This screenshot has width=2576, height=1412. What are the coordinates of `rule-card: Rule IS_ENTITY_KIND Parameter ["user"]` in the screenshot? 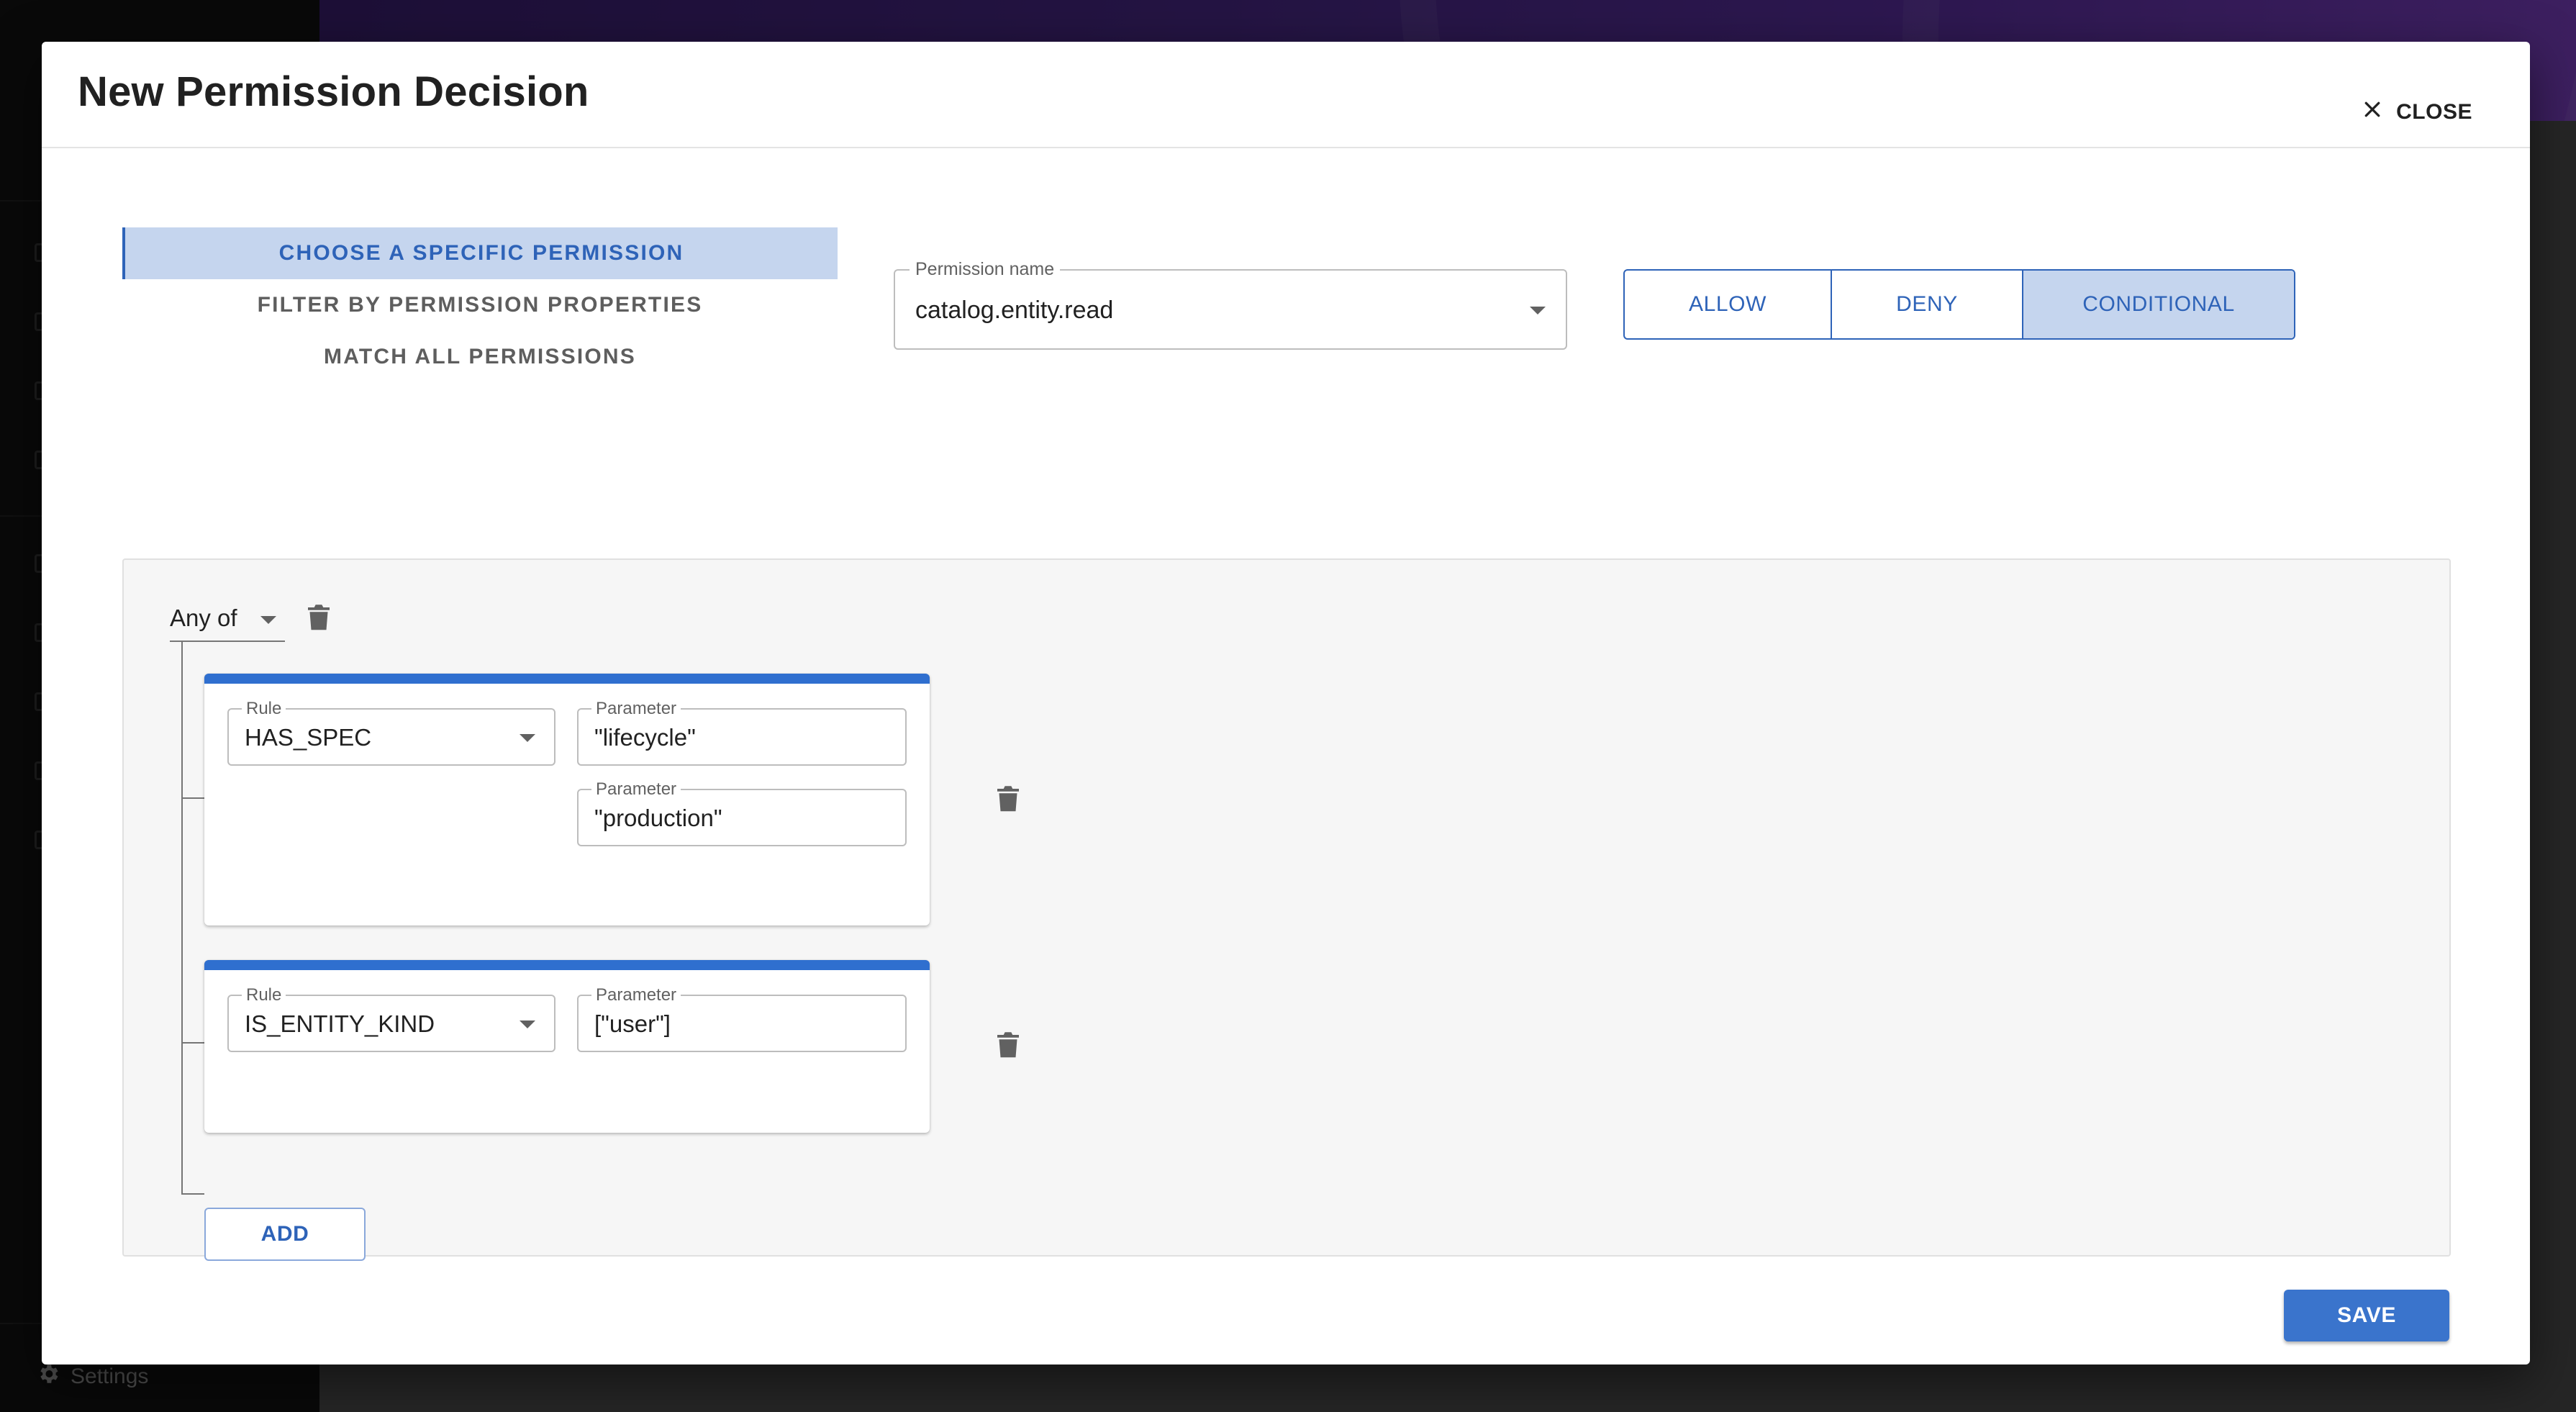 It's located at (567, 1046).